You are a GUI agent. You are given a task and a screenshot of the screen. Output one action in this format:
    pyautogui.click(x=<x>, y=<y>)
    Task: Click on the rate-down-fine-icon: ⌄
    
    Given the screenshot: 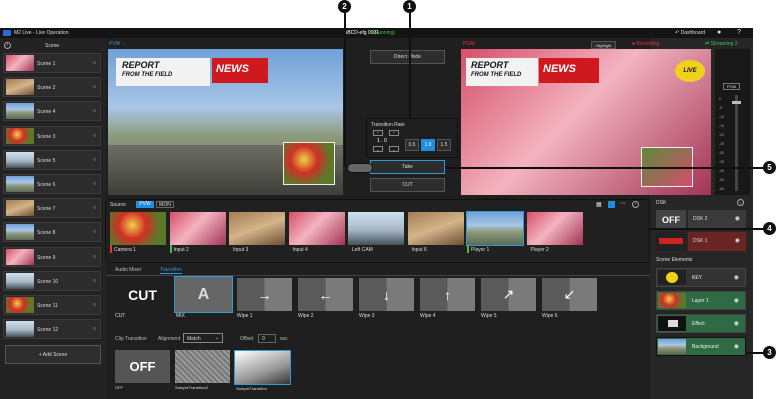 What is the action you would take?
    pyautogui.click(x=394, y=149)
    